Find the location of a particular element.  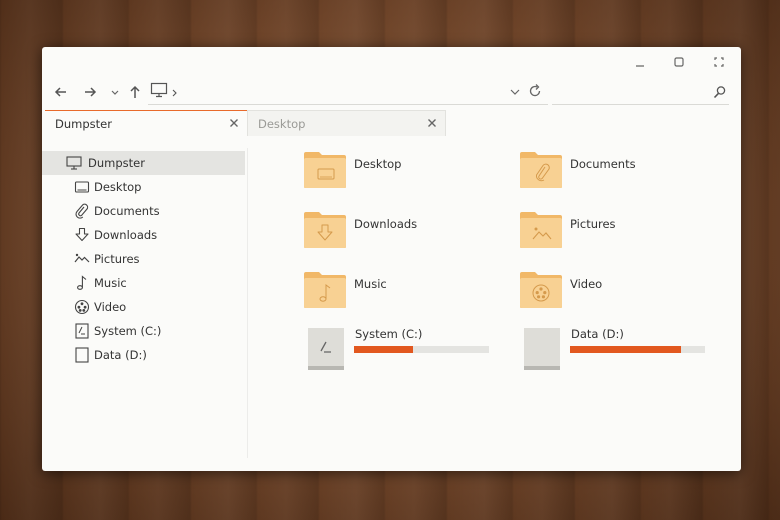

sidebar-item-downloads: Downloads is located at coordinates (143, 235).